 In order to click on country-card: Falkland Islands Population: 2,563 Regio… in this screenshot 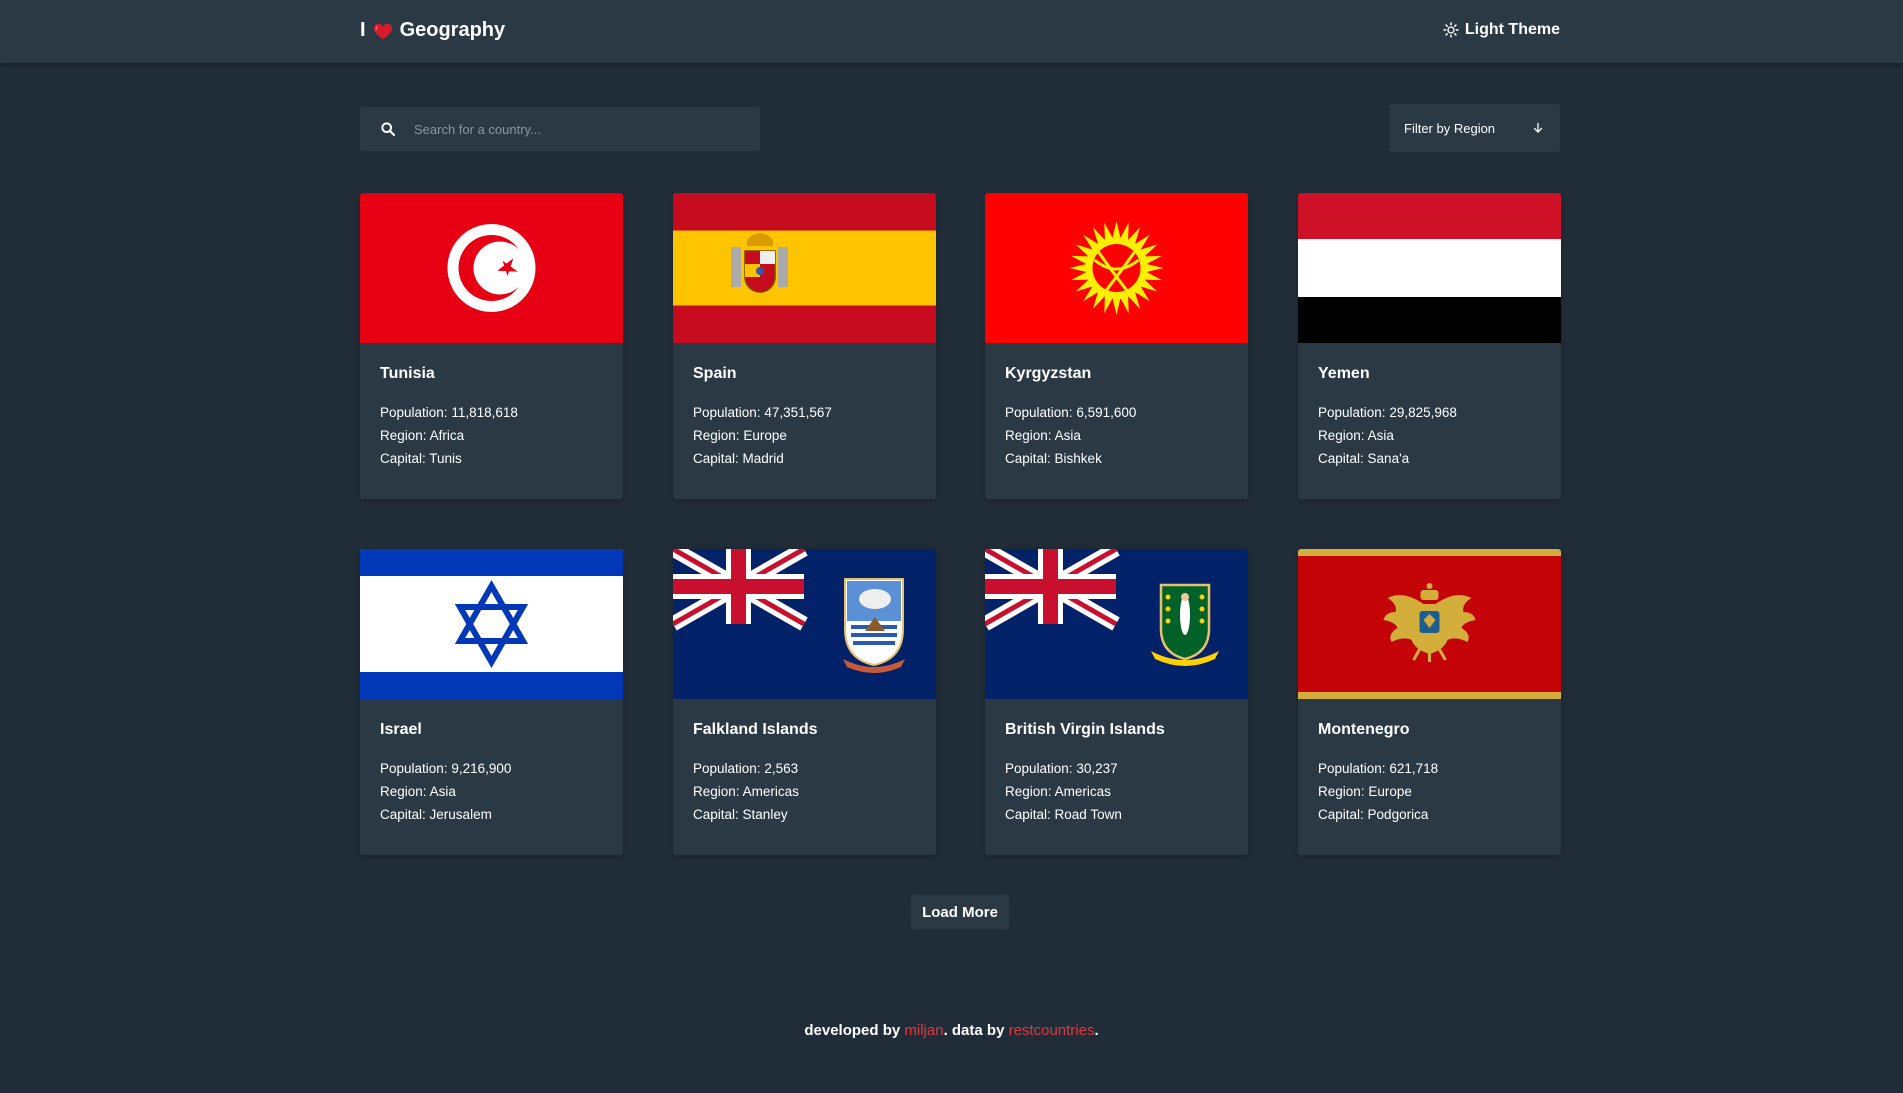, I will do `click(804, 702)`.